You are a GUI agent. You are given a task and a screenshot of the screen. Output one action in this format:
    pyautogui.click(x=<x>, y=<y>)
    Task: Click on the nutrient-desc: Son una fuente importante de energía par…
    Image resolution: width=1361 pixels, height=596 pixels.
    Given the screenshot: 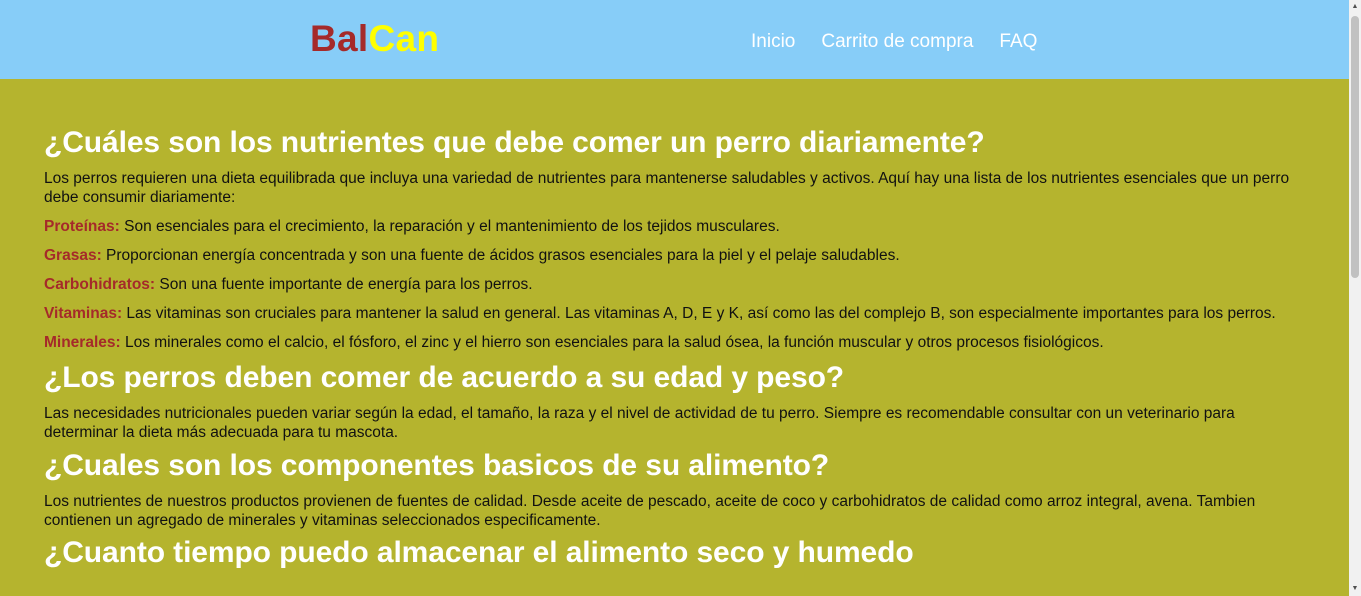 What is the action you would take?
    pyautogui.click(x=344, y=284)
    